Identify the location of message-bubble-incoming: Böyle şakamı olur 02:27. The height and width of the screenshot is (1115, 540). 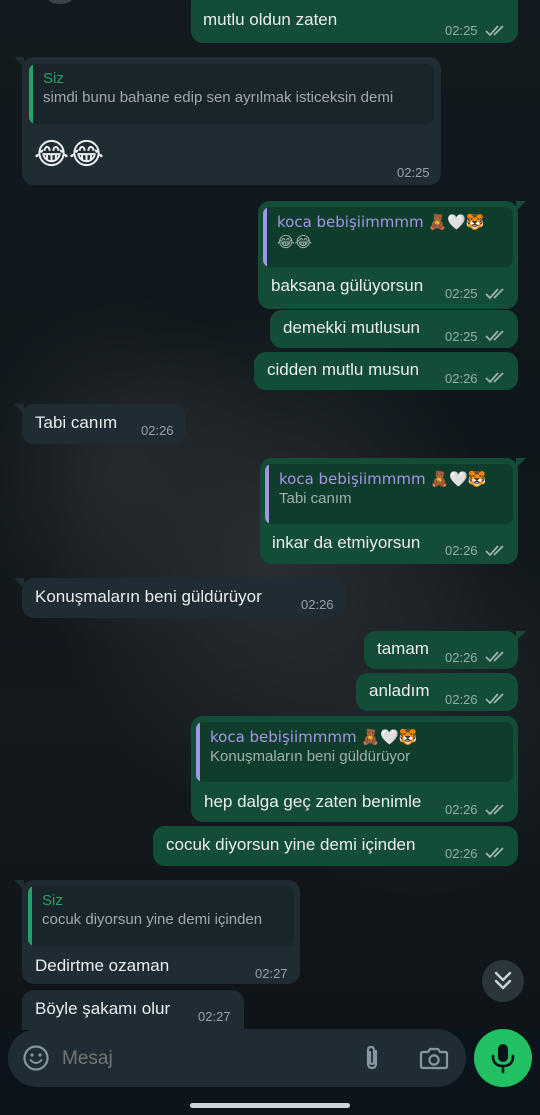
(133, 1010).